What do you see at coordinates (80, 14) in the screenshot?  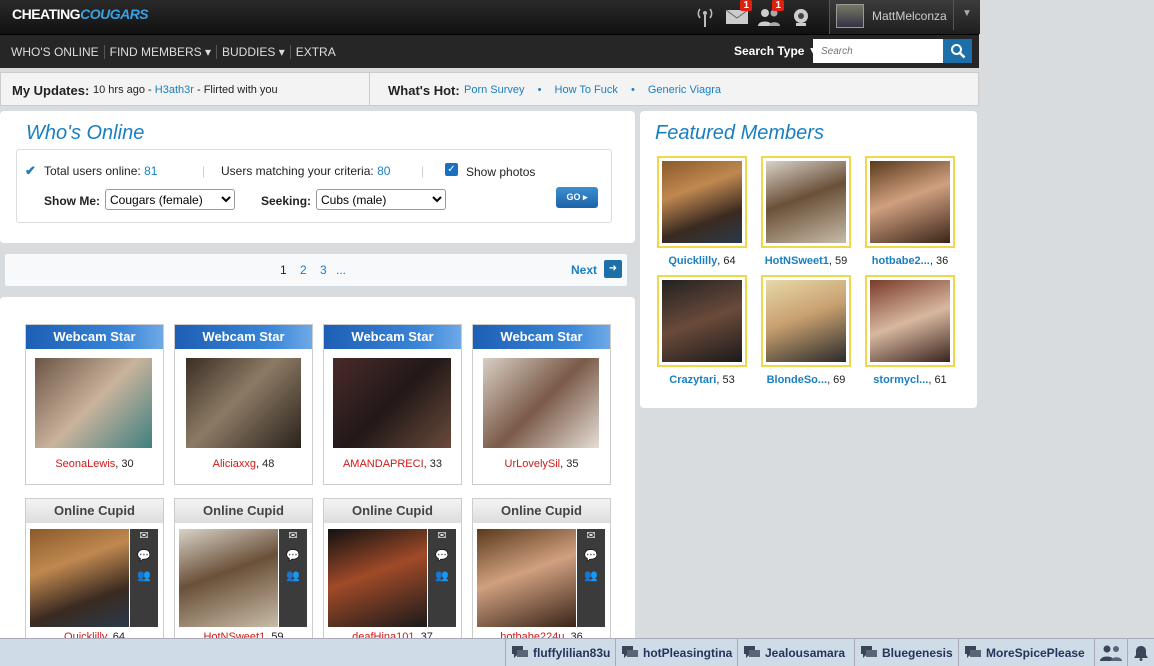 I see `site-logo: CHEATINGCOUGARS` at bounding box center [80, 14].